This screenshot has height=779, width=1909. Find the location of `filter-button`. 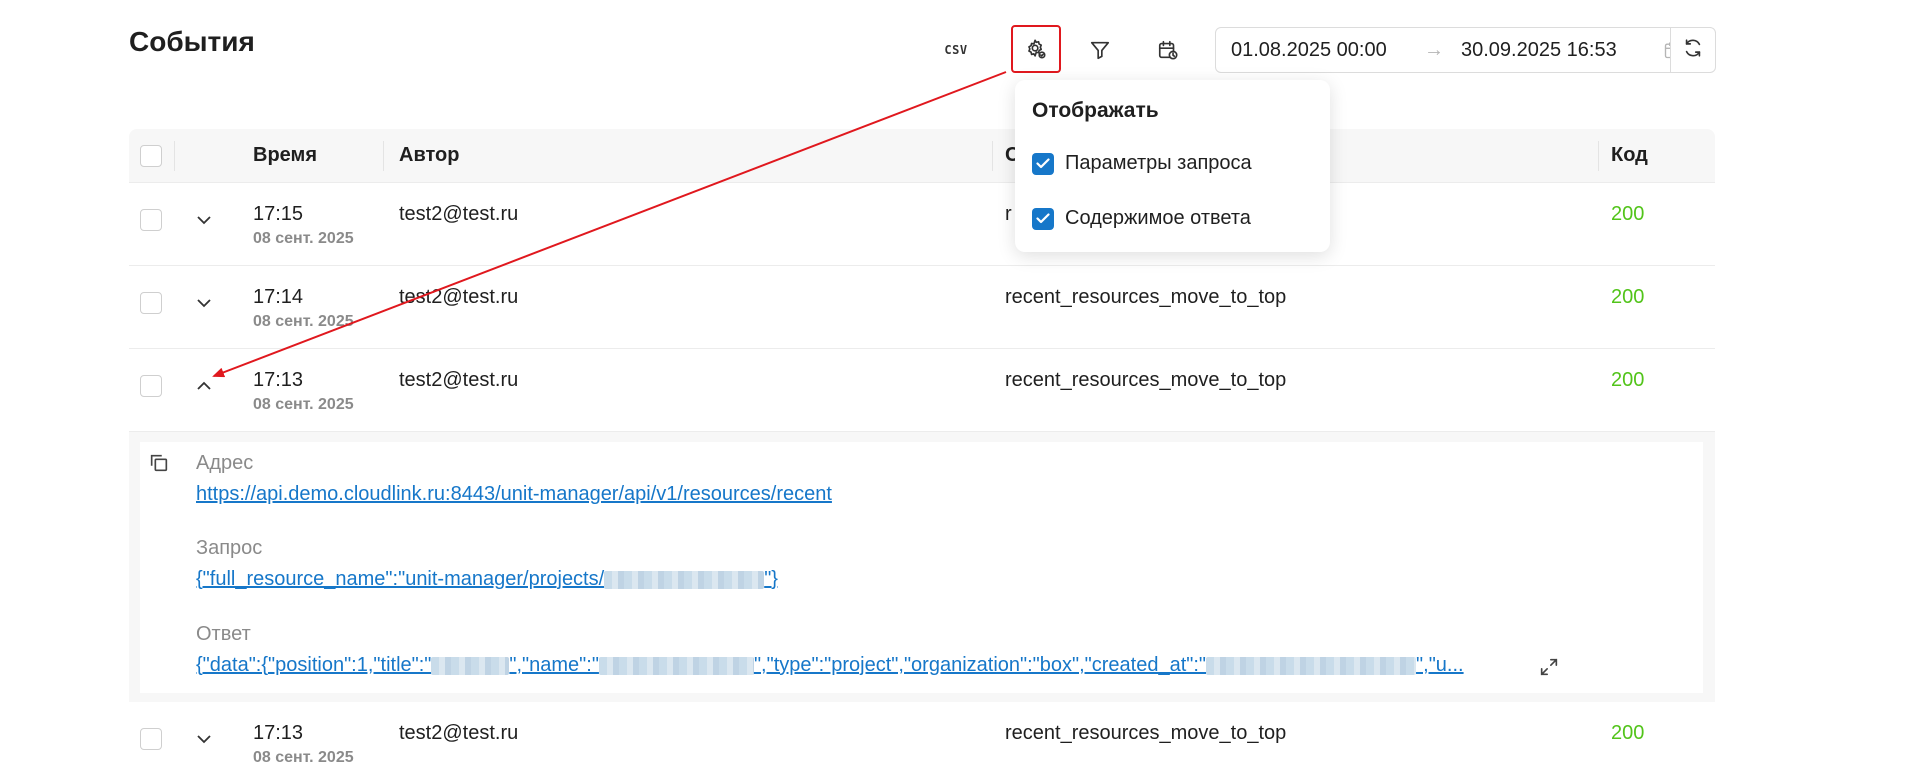

filter-button is located at coordinates (1100, 50).